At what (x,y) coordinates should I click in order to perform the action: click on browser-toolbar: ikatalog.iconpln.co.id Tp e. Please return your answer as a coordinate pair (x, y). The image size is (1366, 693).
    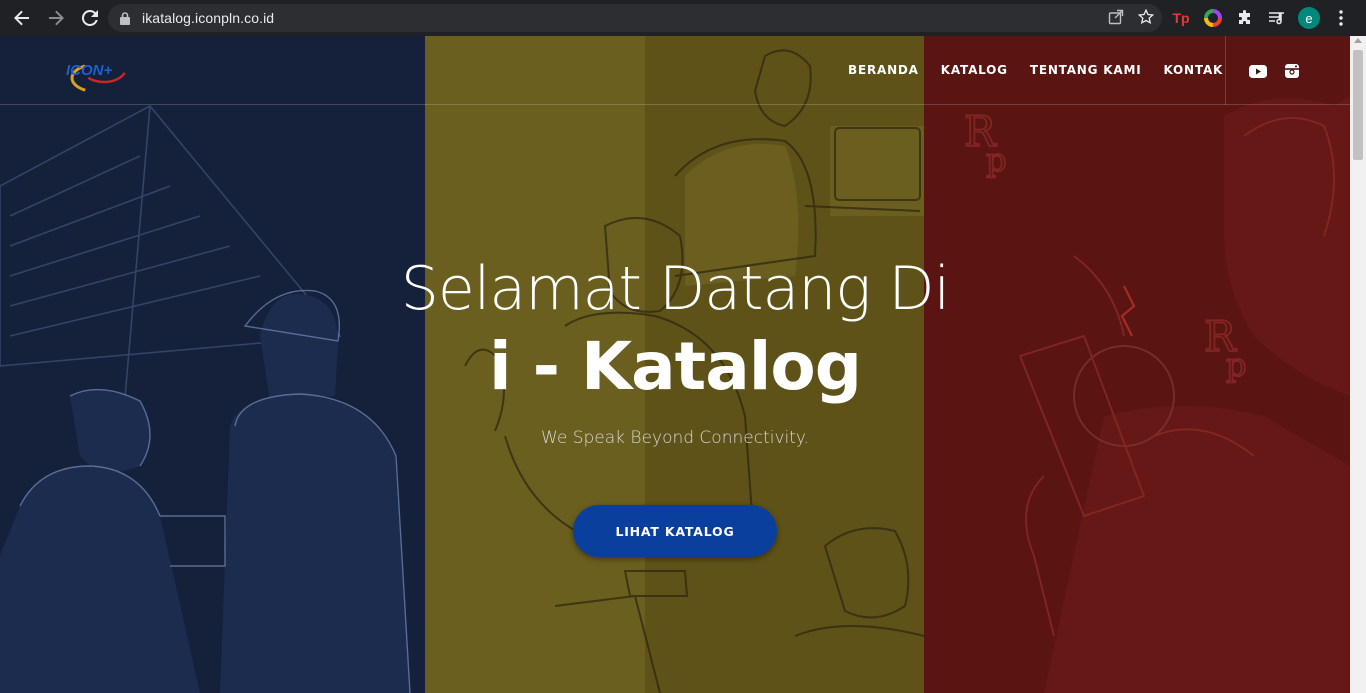
    Looking at the image, I should click on (683, 18).